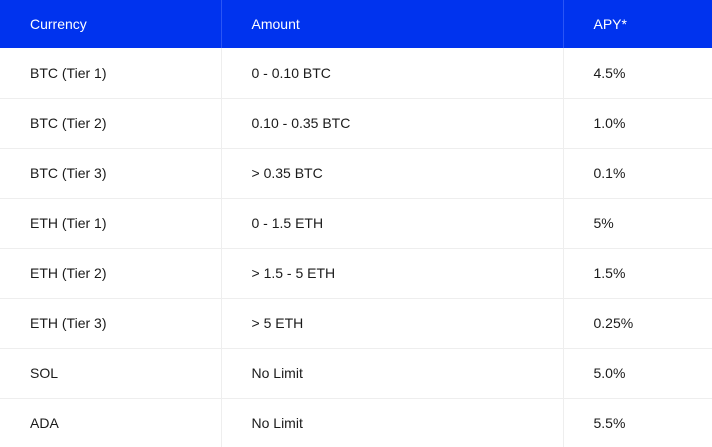  I want to click on apy-cell: 0.1%, so click(637, 173).